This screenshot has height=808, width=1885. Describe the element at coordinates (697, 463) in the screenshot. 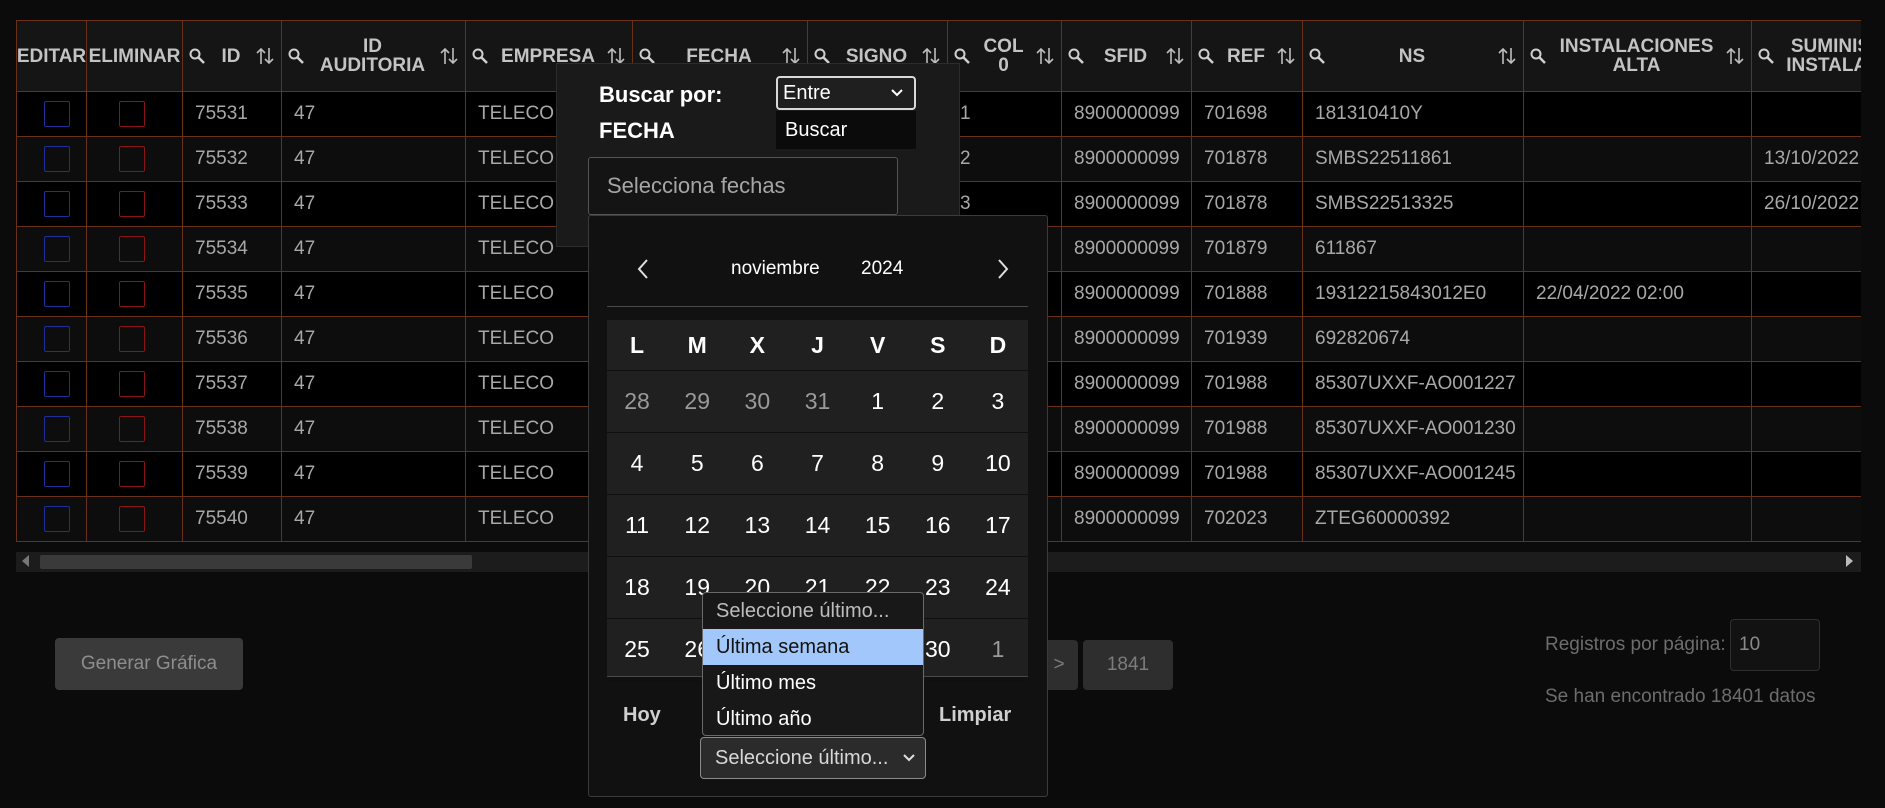

I see `calendar-day: 5` at that location.